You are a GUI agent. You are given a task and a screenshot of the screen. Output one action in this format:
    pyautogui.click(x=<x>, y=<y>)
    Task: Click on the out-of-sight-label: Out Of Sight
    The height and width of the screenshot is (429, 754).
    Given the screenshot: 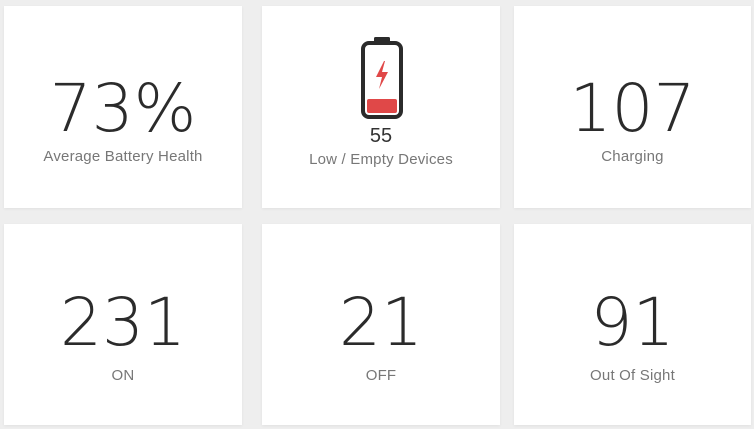 What is the action you would take?
    pyautogui.click(x=632, y=375)
    